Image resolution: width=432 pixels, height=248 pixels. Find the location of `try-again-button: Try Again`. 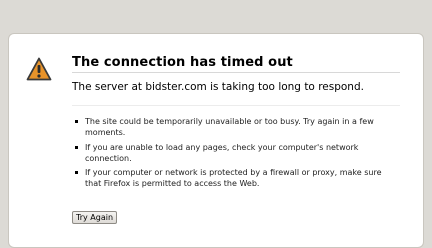

try-again-button: Try Again is located at coordinates (95, 217).